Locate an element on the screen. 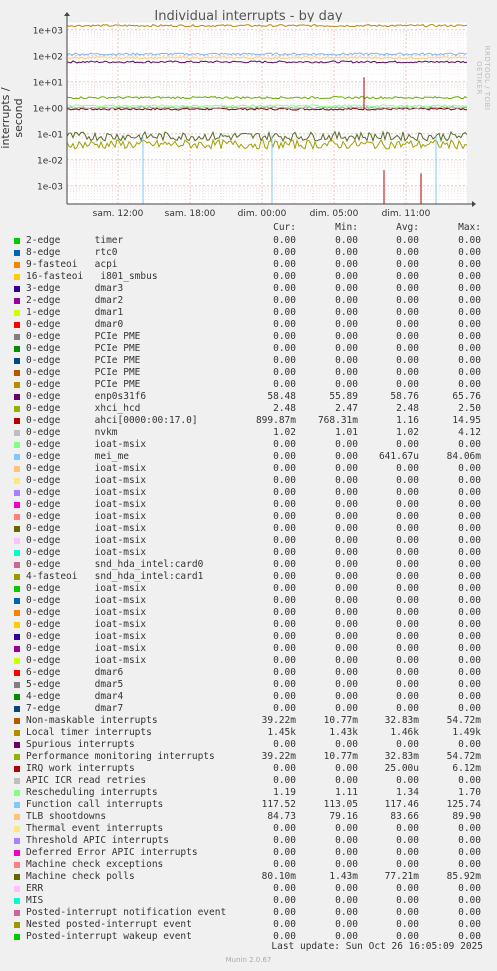 This screenshot has height=971, width=497. legend-max-value: 6.12m is located at coordinates (466, 768).